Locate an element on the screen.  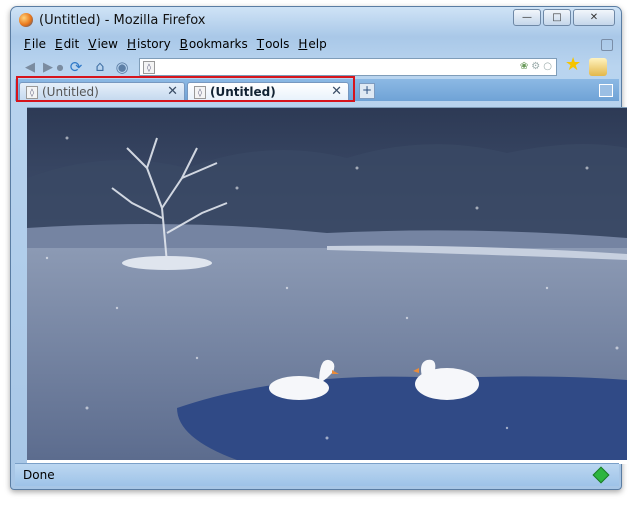
menu-edit: Edit is located at coordinates (67, 44).